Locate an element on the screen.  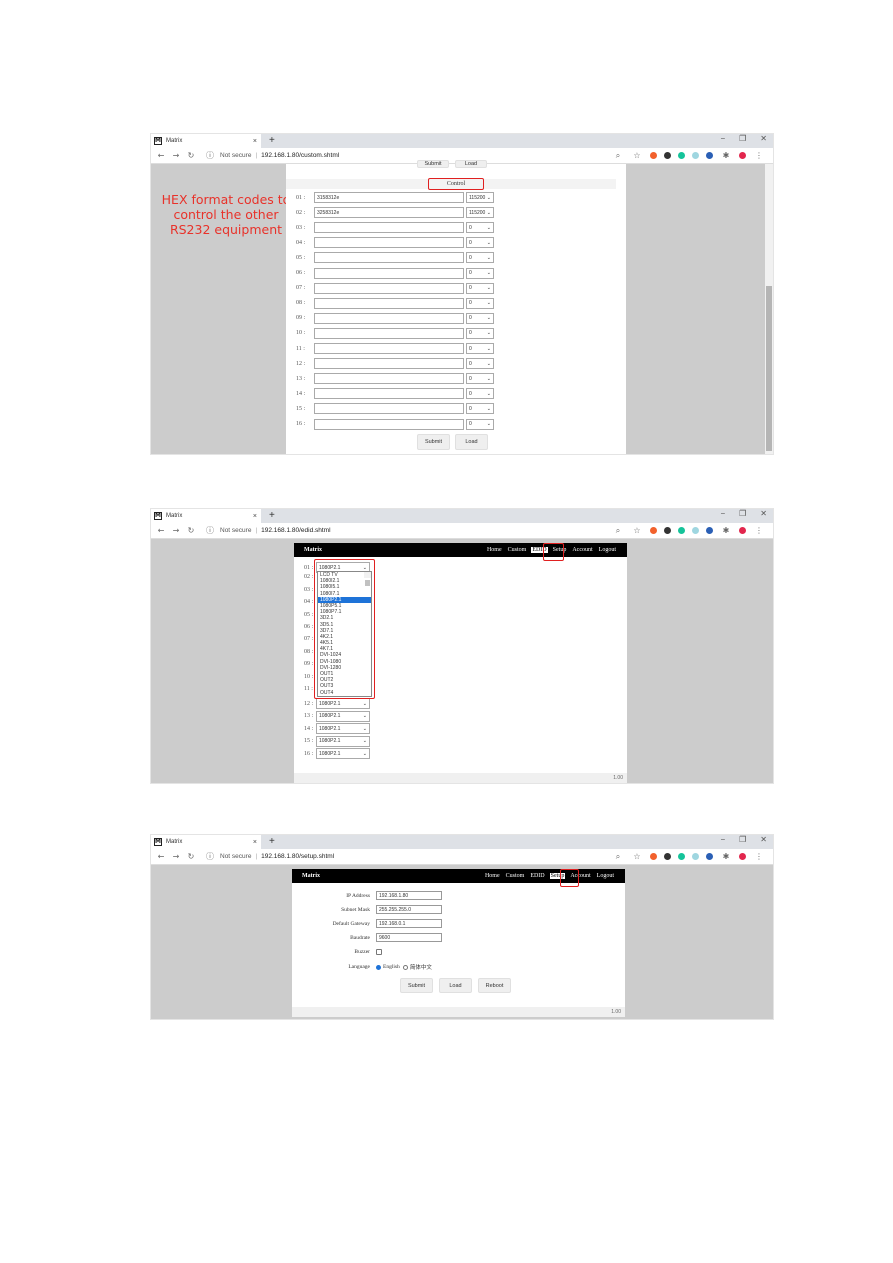
url-field: ⓘ Not secure | 192.168.1.80/edid.shtml is located at coordinates (408, 530).